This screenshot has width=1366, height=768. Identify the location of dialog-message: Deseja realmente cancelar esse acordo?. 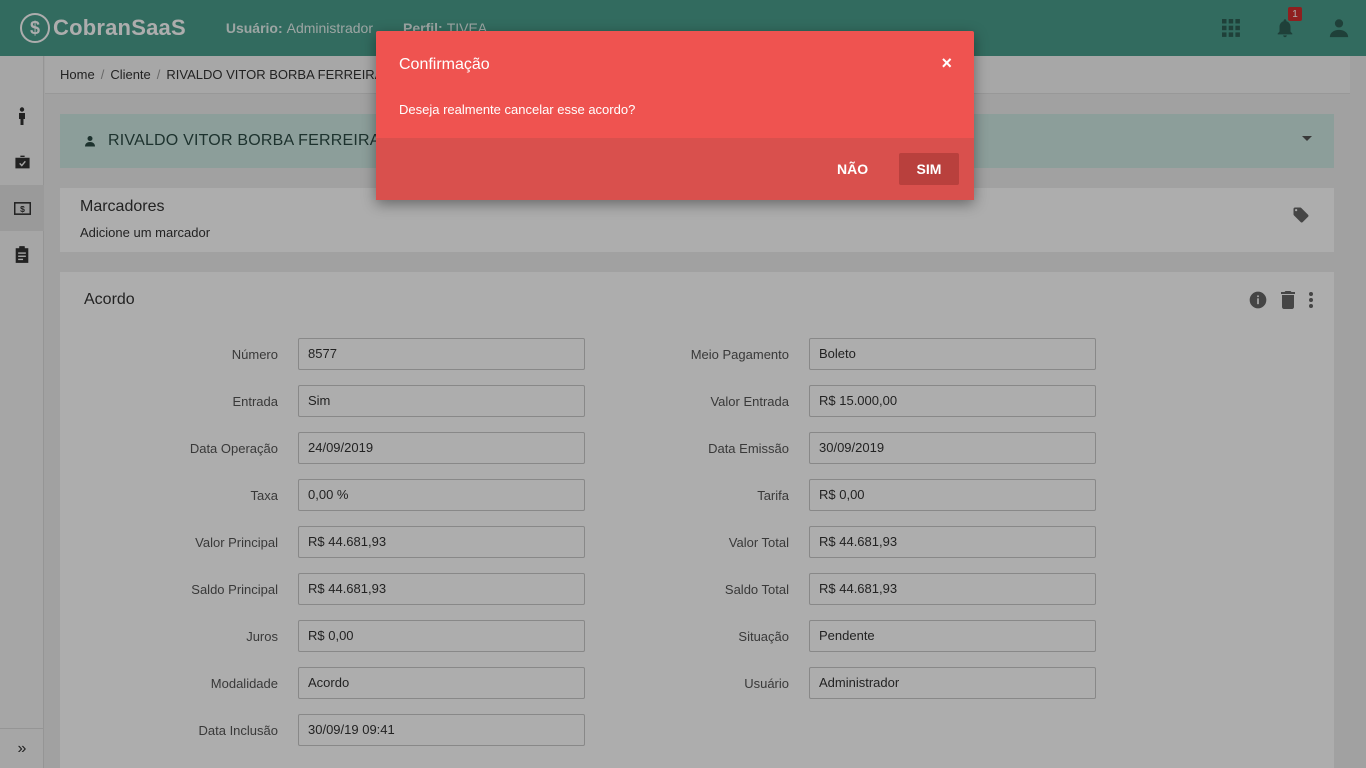
(517, 109).